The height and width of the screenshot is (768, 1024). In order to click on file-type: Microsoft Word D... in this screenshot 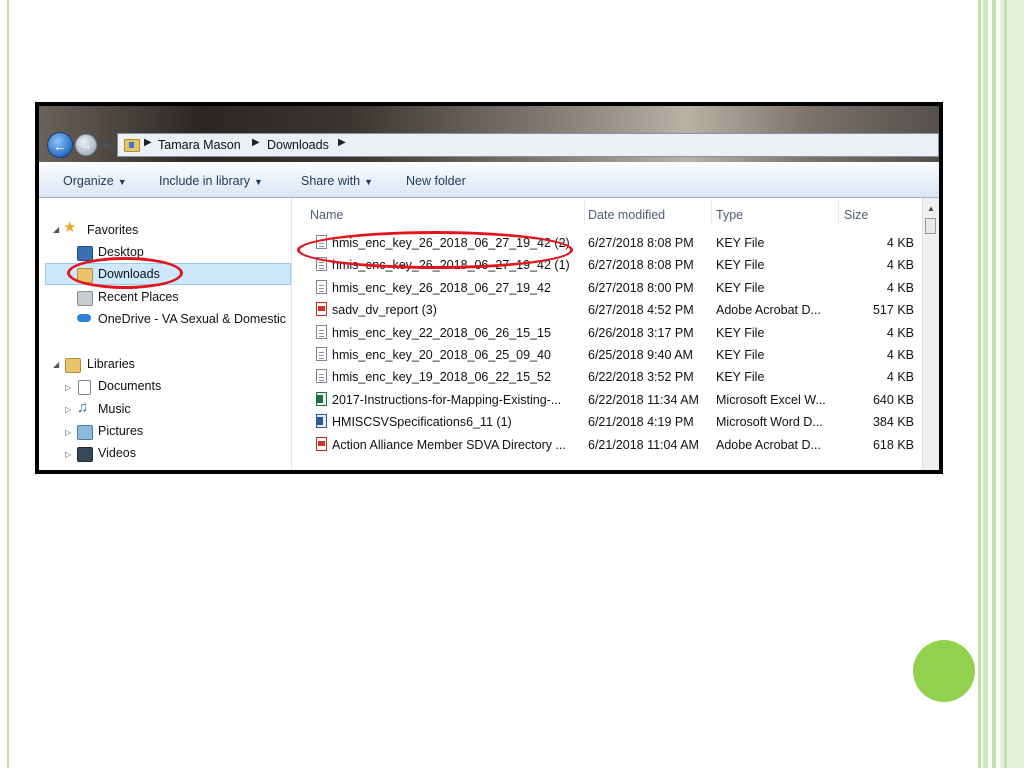, I will do `click(769, 422)`.